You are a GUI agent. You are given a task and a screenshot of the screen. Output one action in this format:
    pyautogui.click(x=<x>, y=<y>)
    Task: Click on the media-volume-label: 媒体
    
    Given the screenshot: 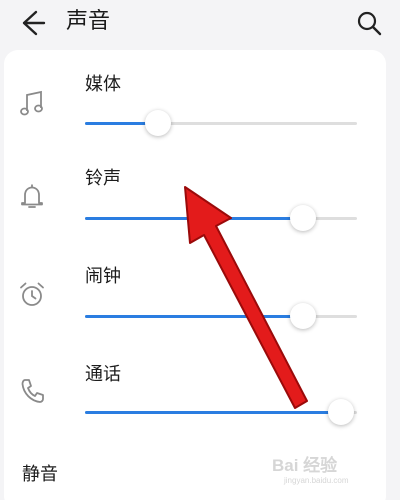 What is the action you would take?
    pyautogui.click(x=103, y=84)
    